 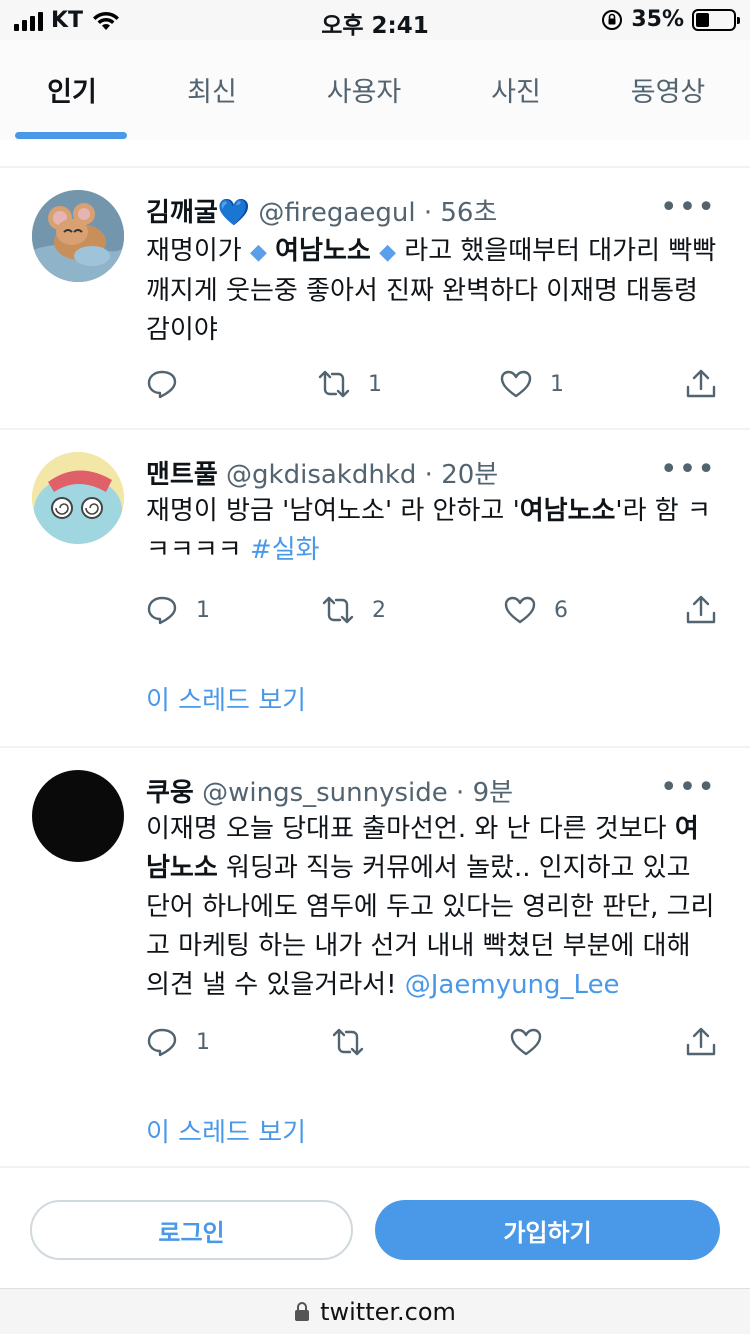 I want to click on tab-people: 사용자, so click(x=364, y=89).